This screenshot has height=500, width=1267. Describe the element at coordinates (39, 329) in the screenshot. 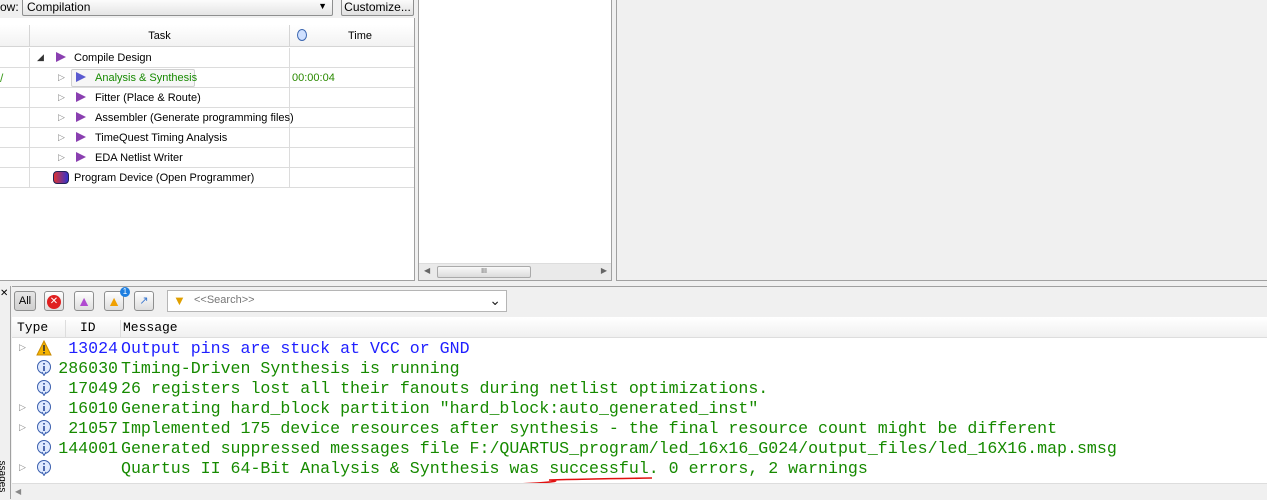

I see `type-column-header: Type` at that location.